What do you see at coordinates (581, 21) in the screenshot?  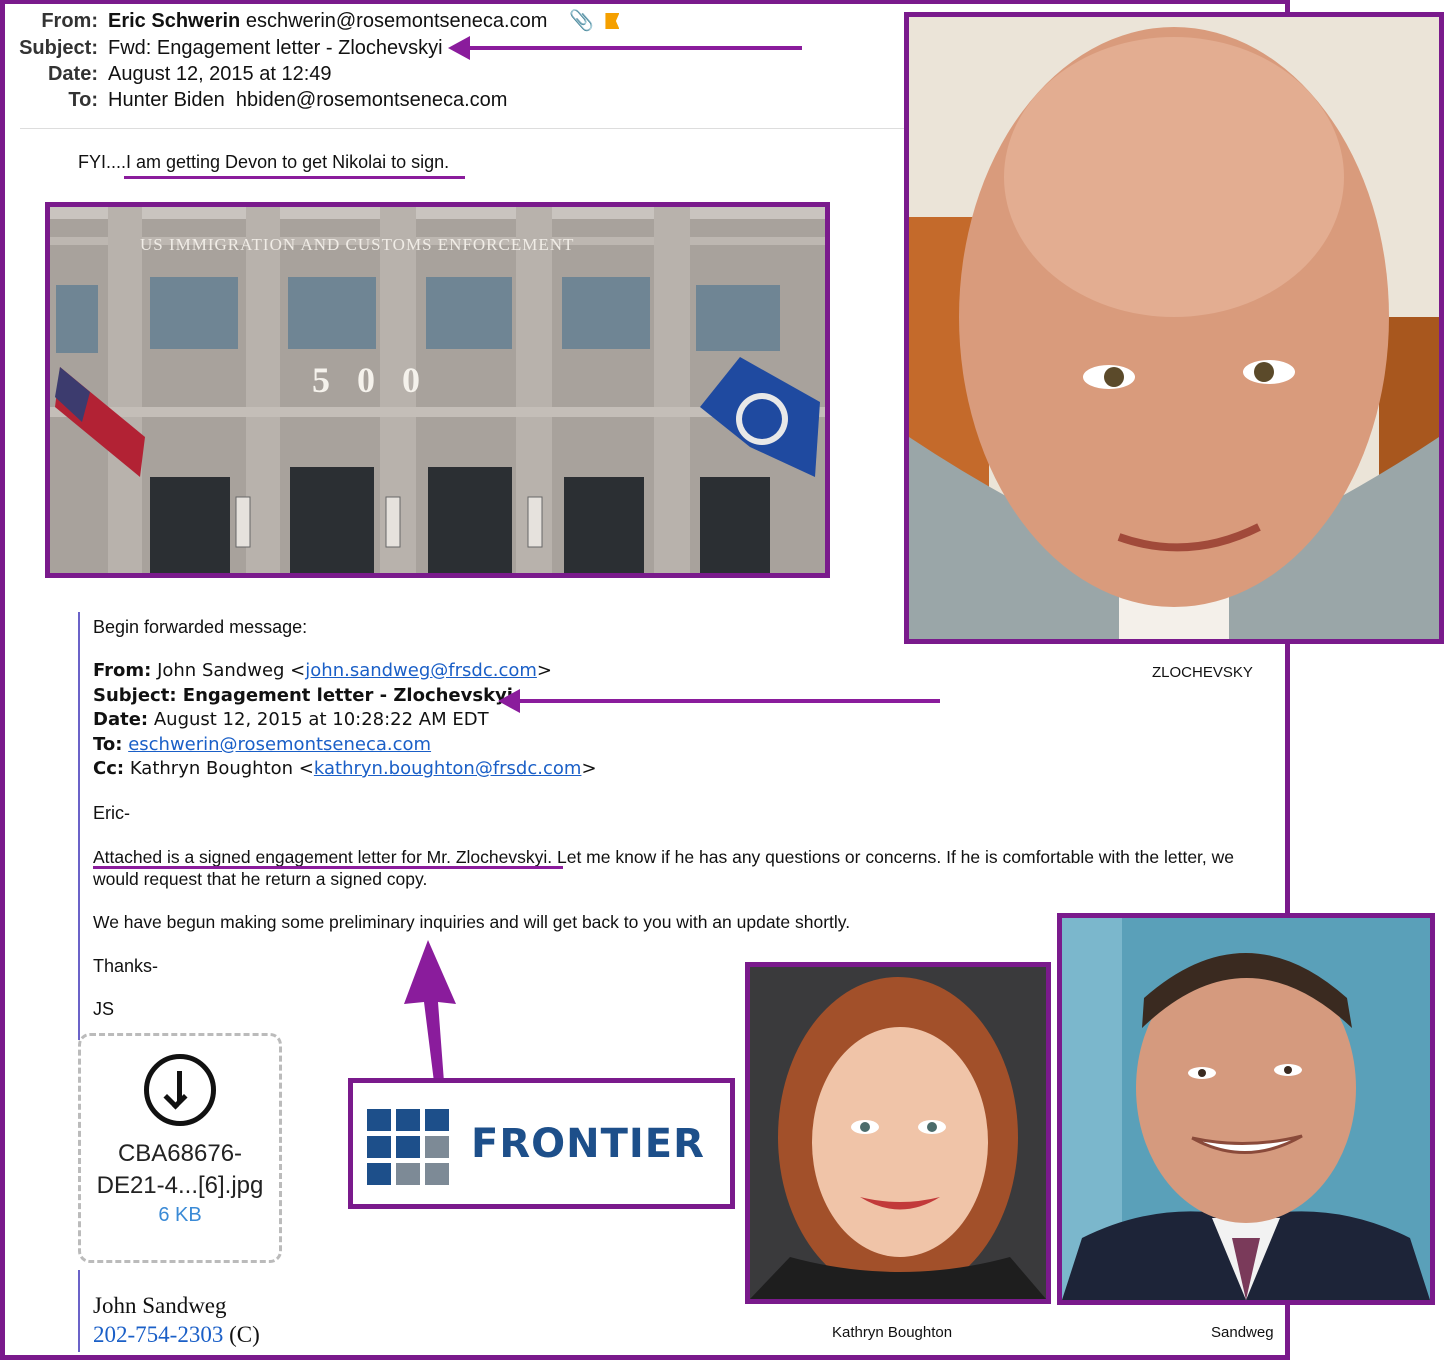 I see `attachment-clip-icon: 📎` at bounding box center [581, 21].